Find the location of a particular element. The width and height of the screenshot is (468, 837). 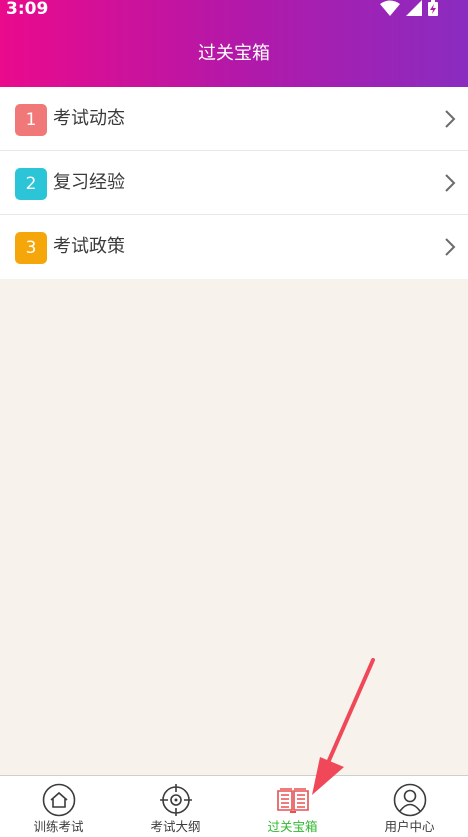

tab-user-center: 用户中心 is located at coordinates (409, 806).